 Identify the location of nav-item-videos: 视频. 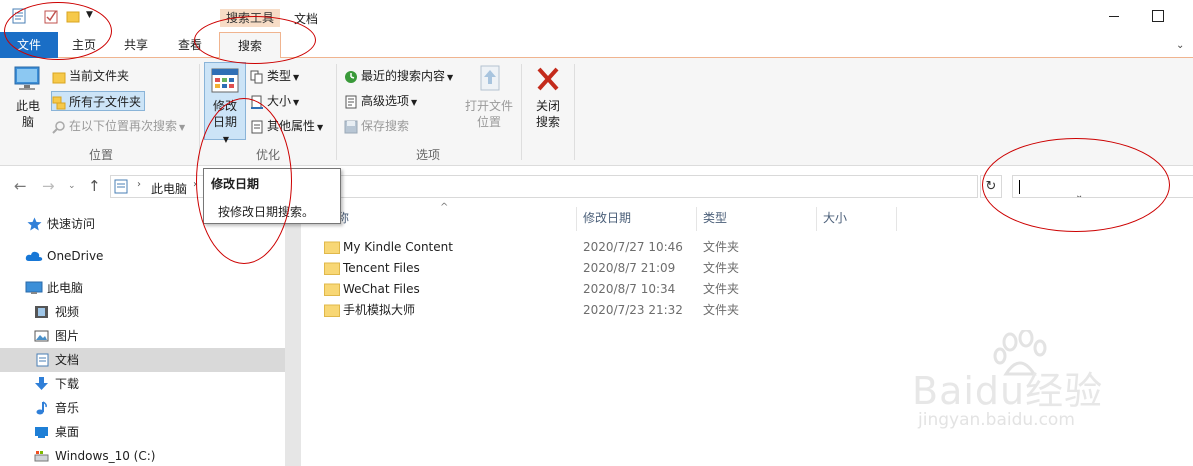
(142, 312).